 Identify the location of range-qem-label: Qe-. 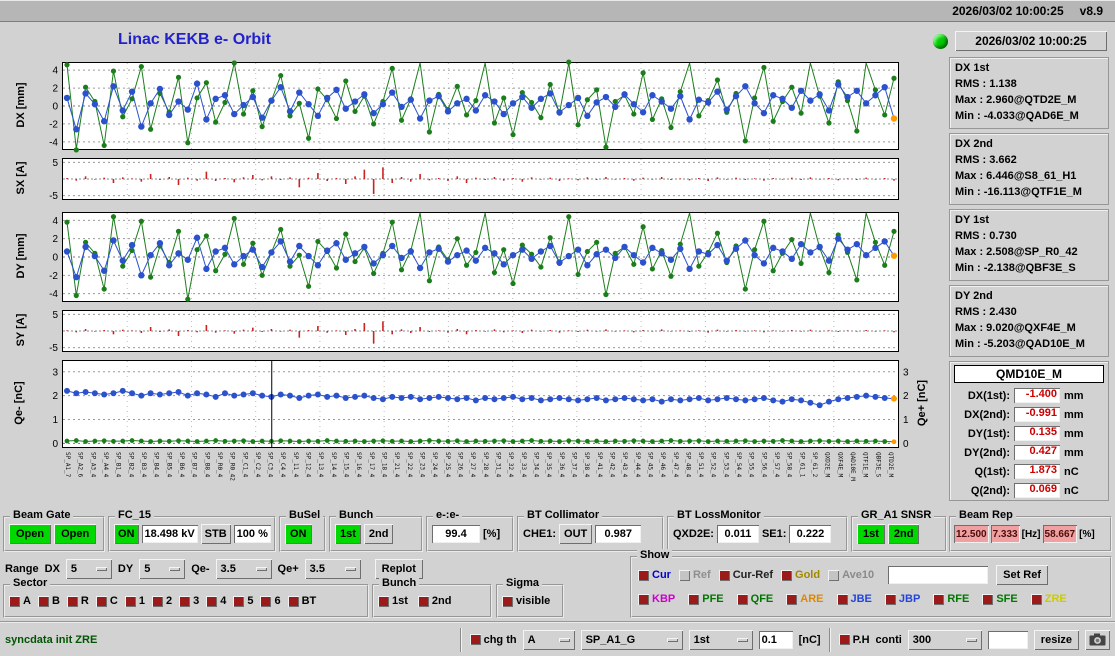
(200, 569).